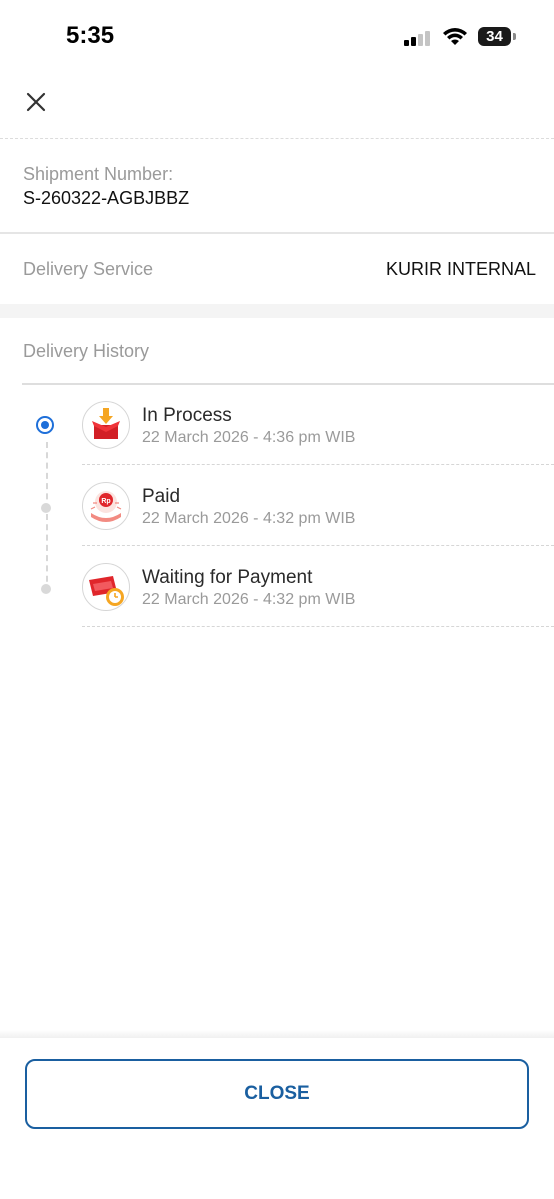 This screenshot has width=554, height=1199. I want to click on delivery-service-label: Delivery Service, so click(88, 269).